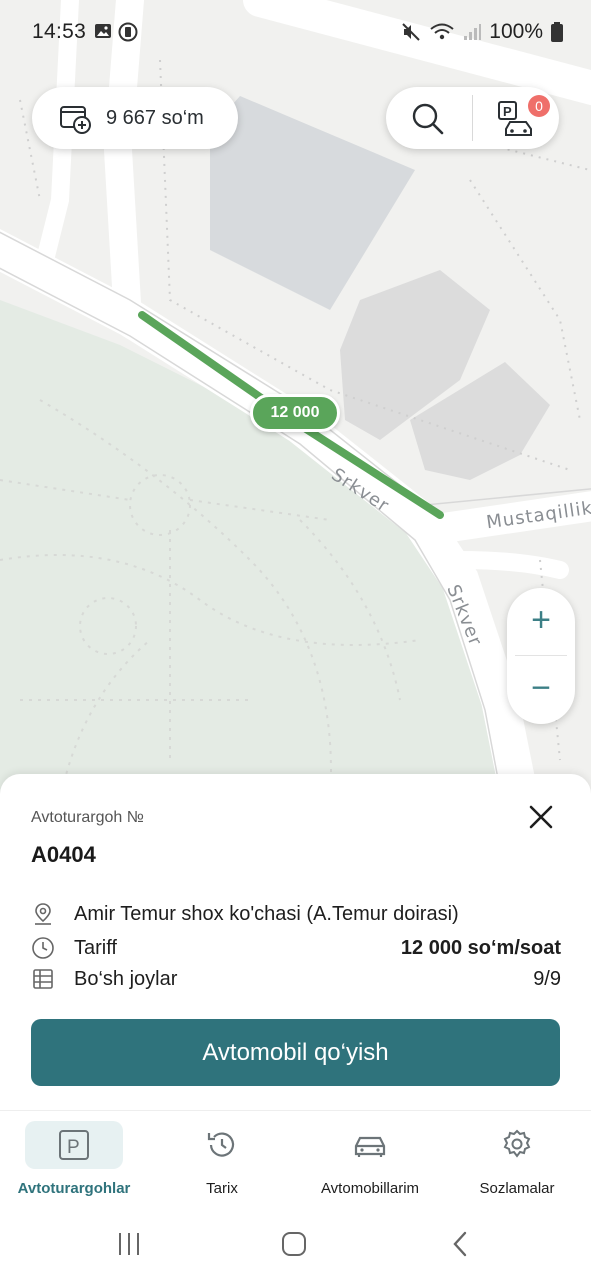 The height and width of the screenshot is (1280, 591). I want to click on recorder-icon, so click(128, 32).